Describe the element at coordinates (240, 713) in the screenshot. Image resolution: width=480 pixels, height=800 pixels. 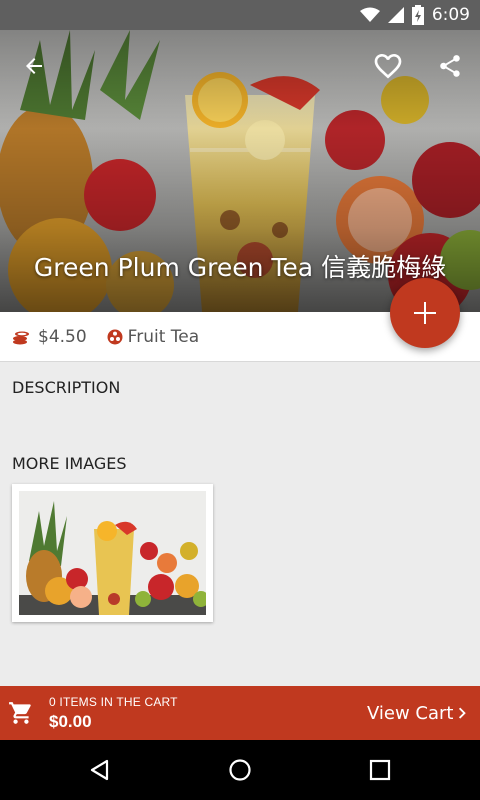
I see `cart-bar: 0 ITEMS IN THE CART $0.00 View Cart` at that location.